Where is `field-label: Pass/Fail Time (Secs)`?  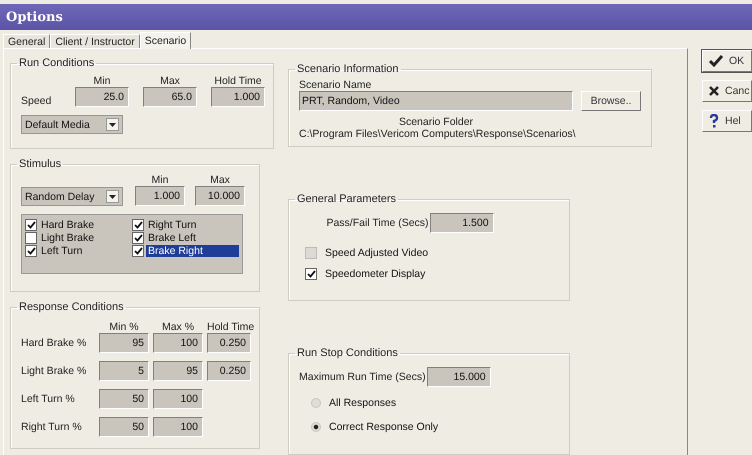
field-label: Pass/Fail Time (Secs) is located at coordinates (377, 223).